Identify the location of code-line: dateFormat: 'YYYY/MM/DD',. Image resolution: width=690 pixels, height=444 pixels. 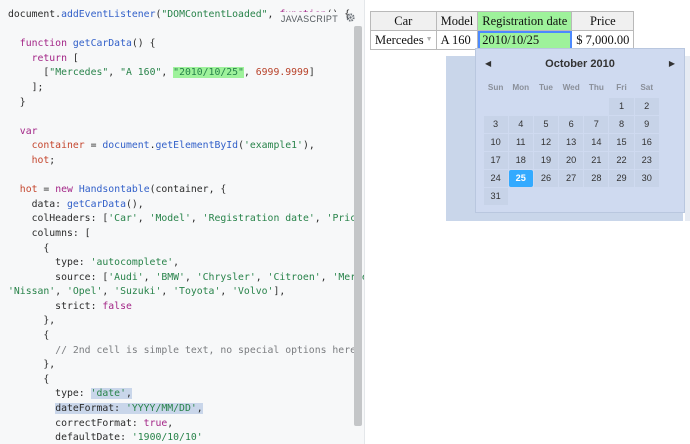
(179, 409).